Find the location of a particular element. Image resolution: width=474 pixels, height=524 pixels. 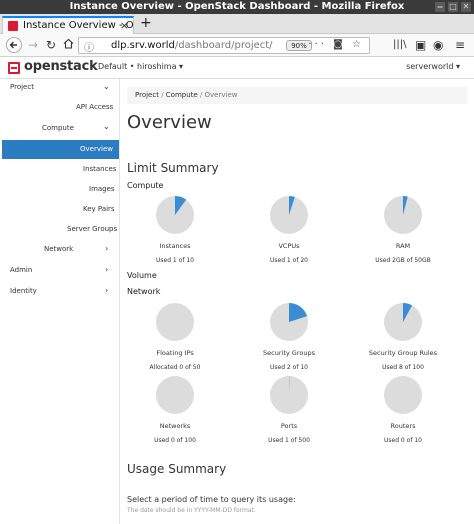

sidebar-item-project: Project is located at coordinates (22, 87).